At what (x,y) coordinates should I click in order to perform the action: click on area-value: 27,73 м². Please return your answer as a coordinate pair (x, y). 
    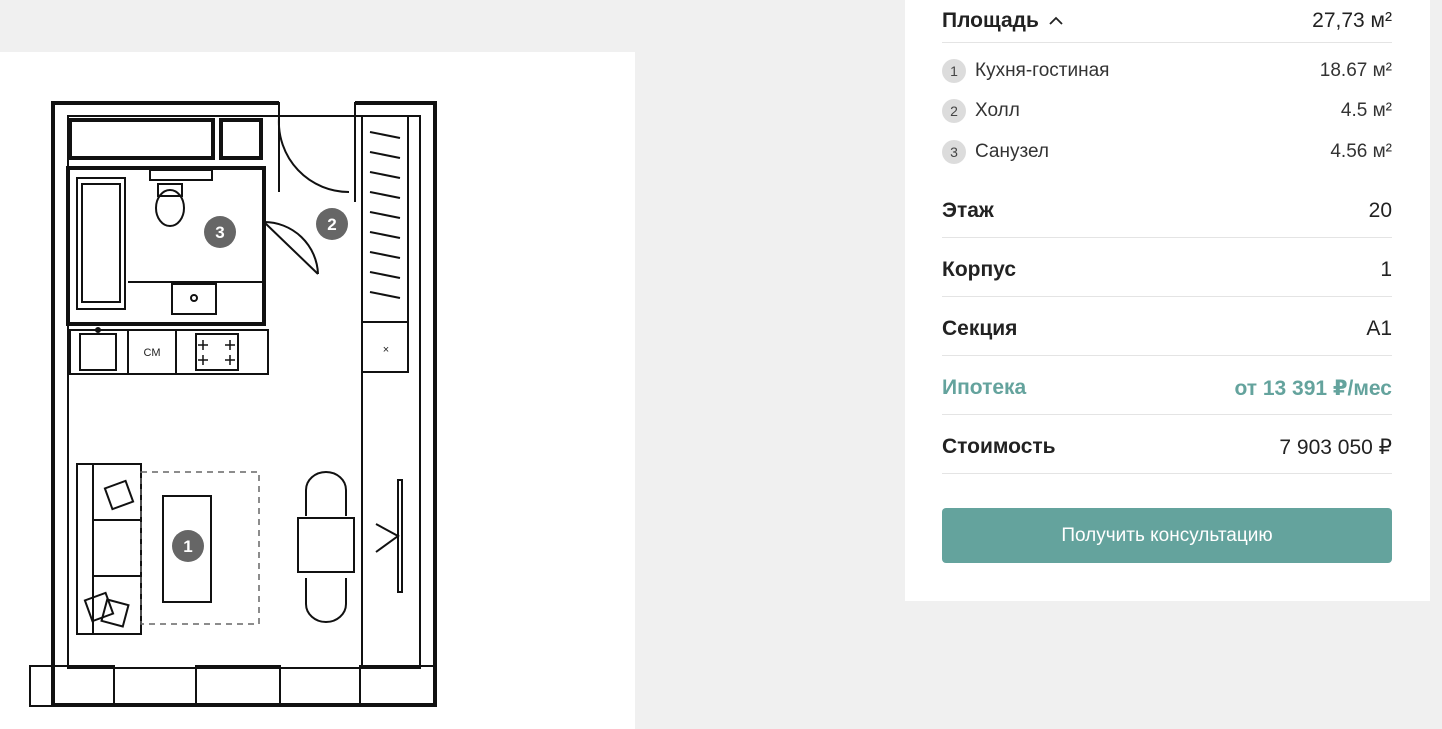
    Looking at the image, I should click on (1352, 20).